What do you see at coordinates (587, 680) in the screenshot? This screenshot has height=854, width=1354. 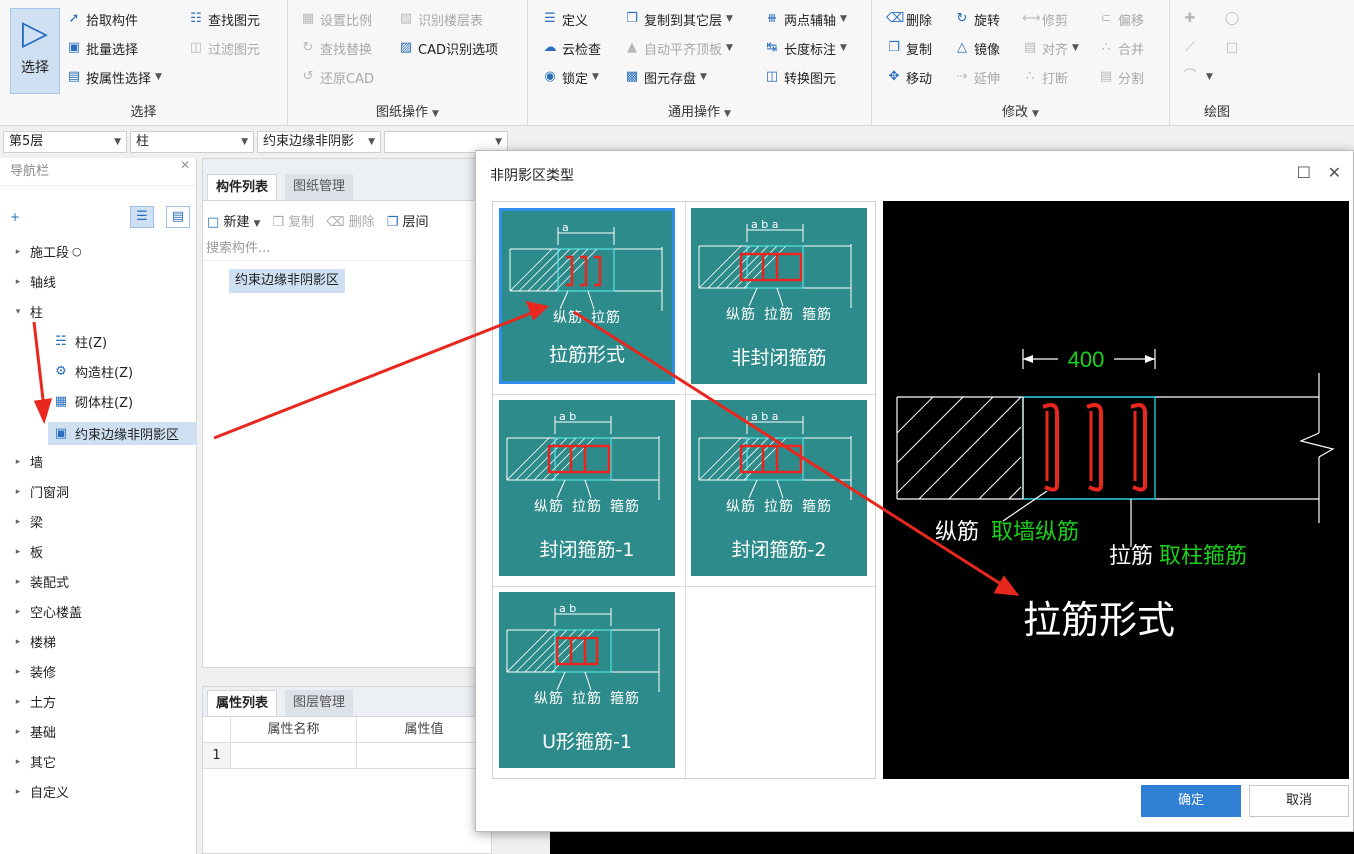 I see `thumbnail-option: a b 纵筋 拉筋 箍筋 U形箍筋-1` at bounding box center [587, 680].